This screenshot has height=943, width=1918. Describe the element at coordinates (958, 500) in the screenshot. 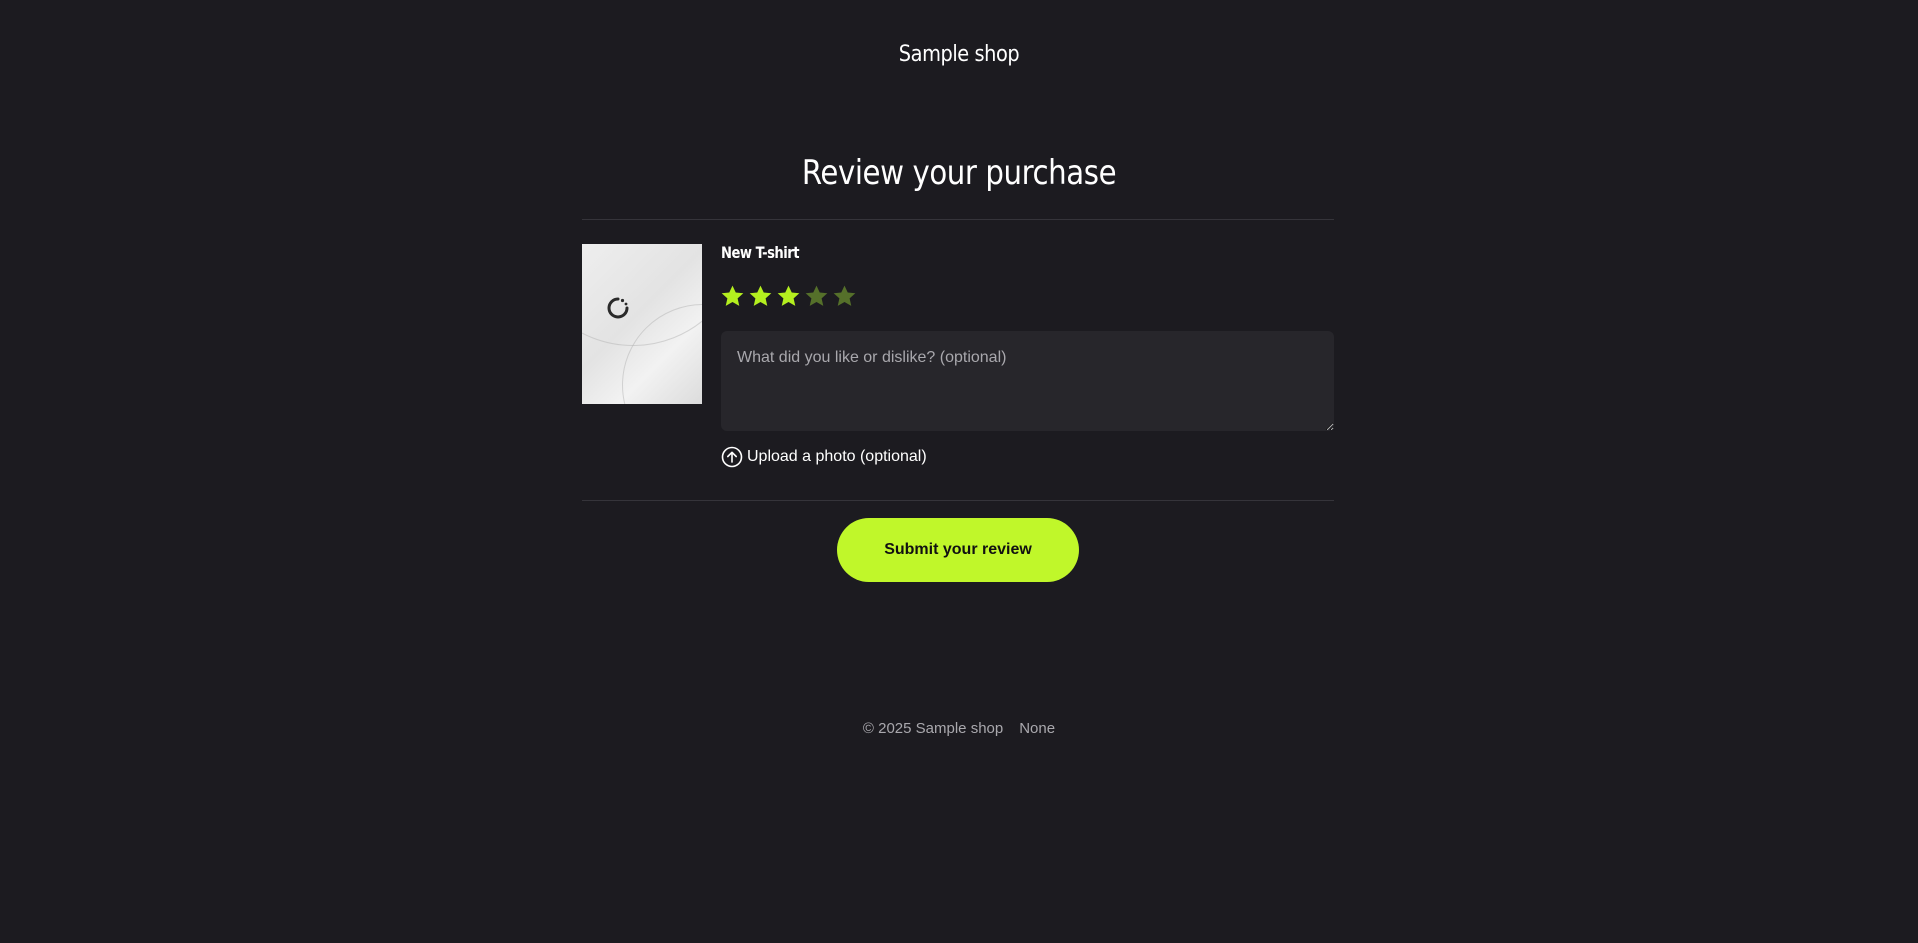

I see `divider-bottom` at that location.